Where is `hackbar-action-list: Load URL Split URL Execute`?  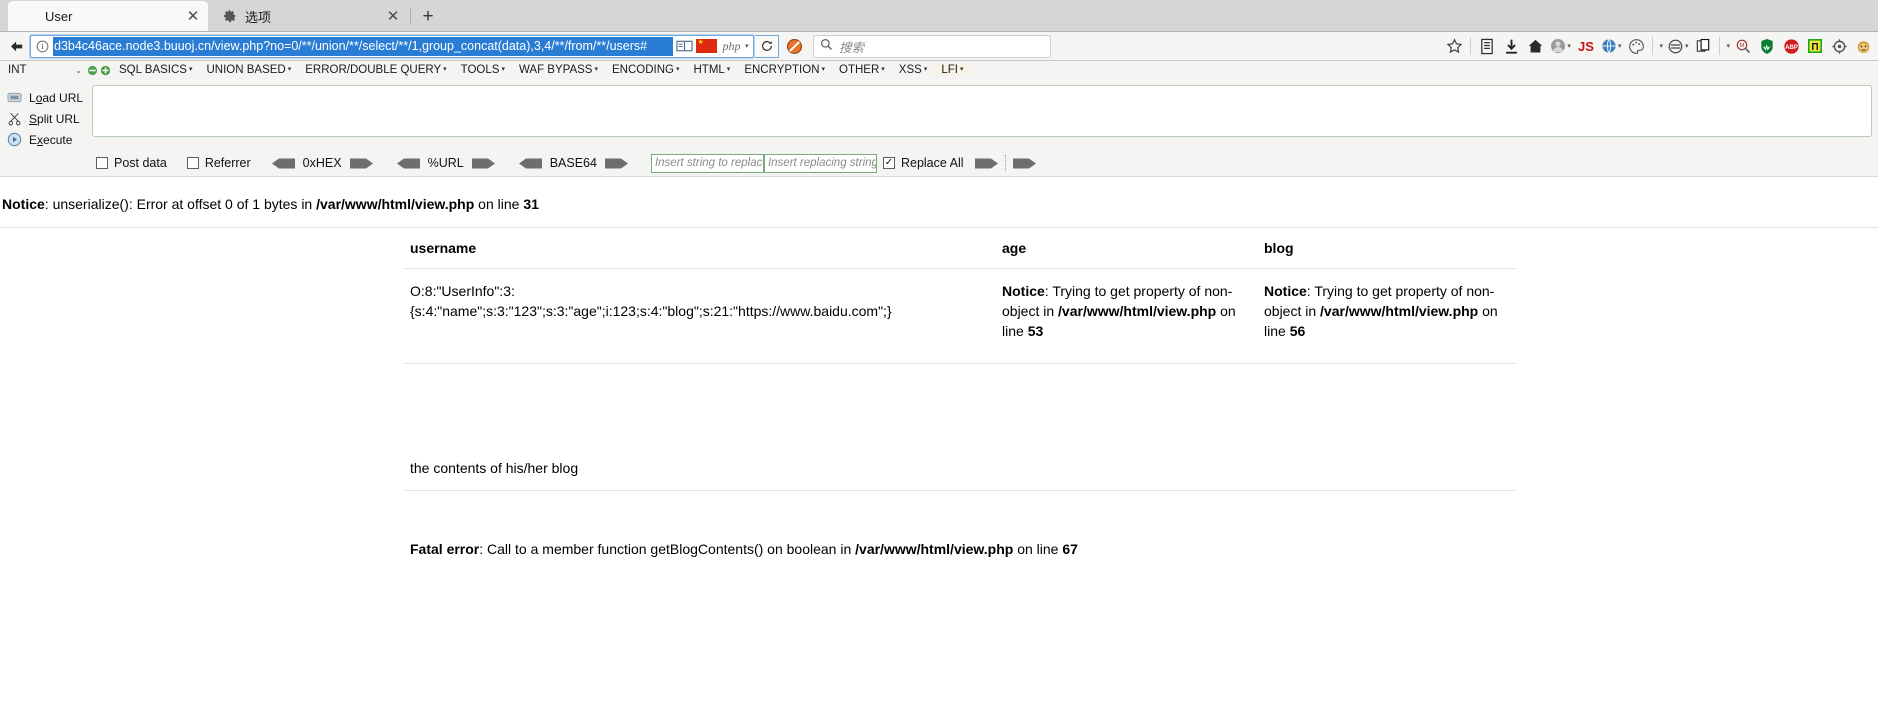 hackbar-action-list: Load URL Split URL Execute is located at coordinates (46, 116).